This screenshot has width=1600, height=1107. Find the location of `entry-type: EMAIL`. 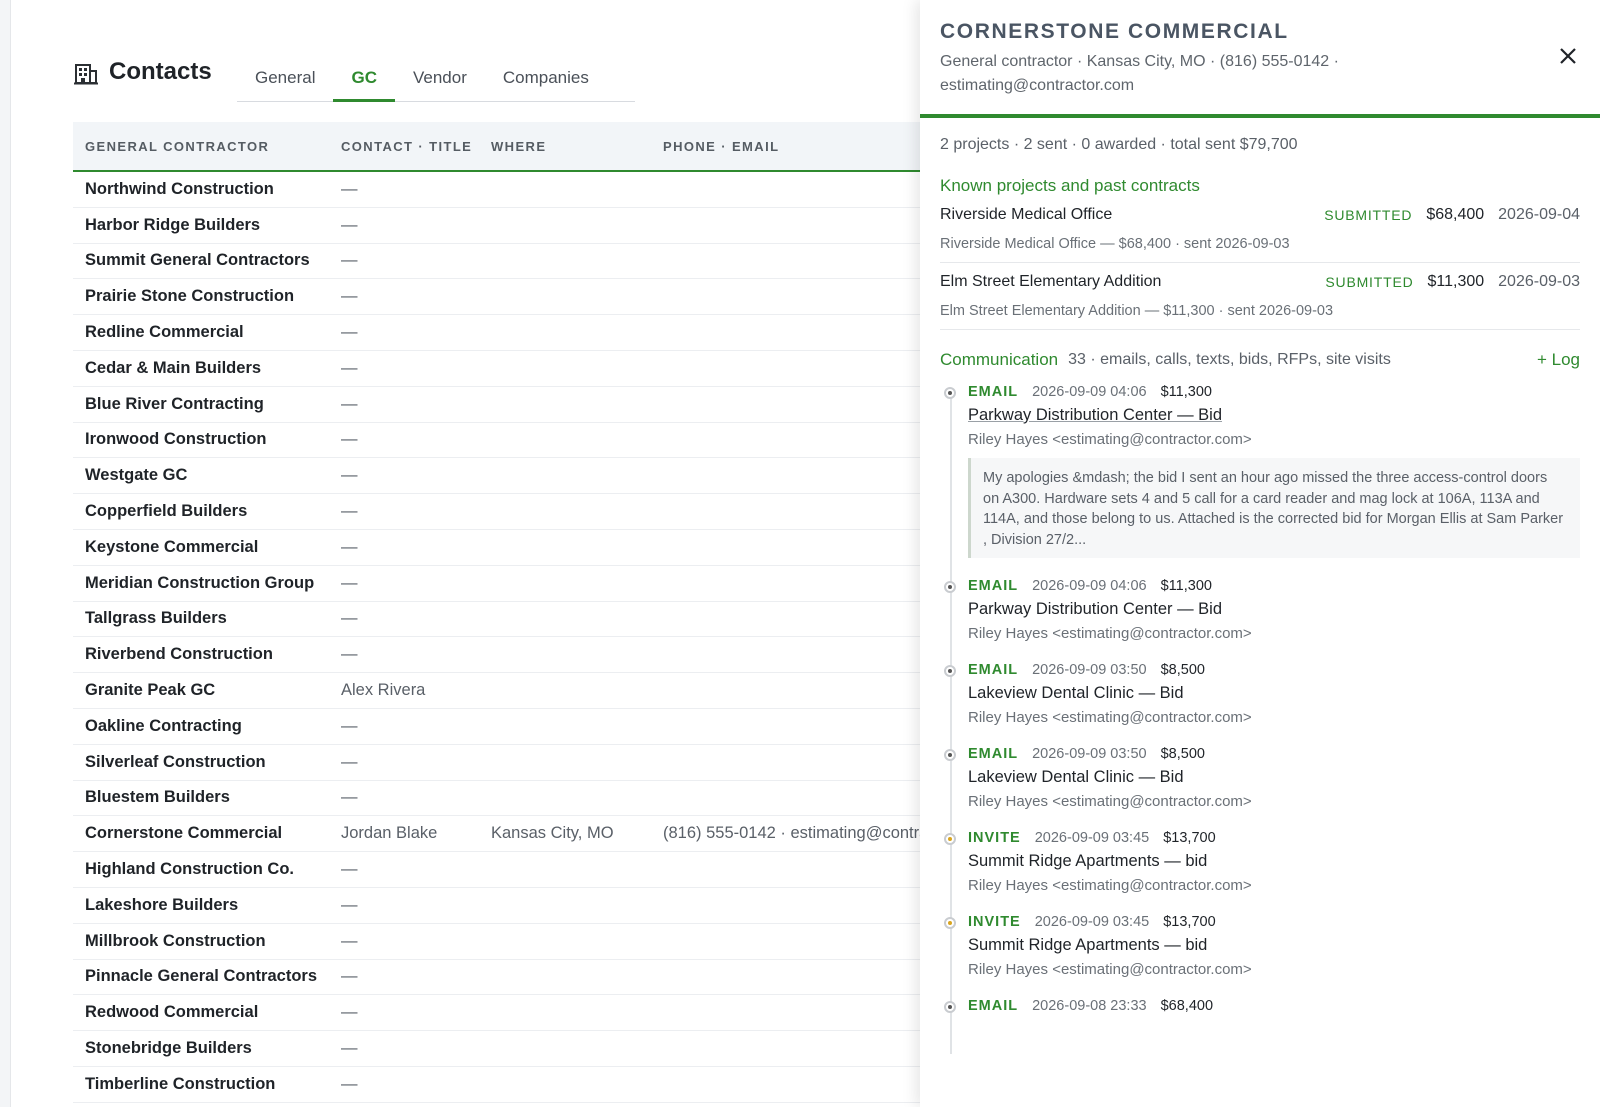

entry-type: EMAIL is located at coordinates (993, 586).